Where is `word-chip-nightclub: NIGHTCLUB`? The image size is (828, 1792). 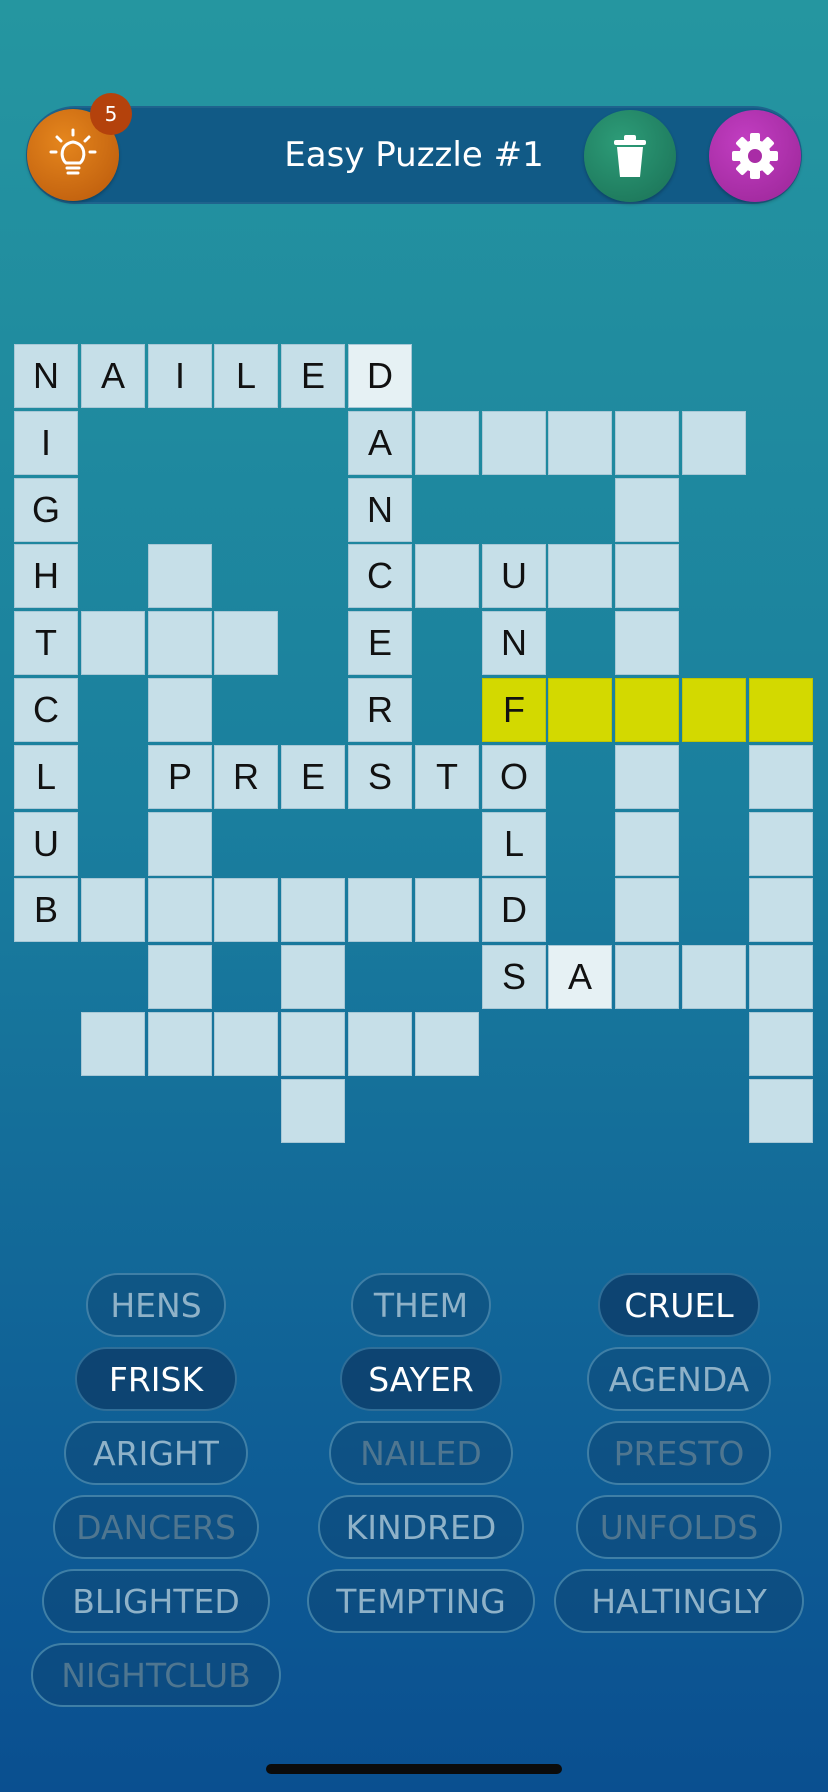 word-chip-nightclub: NIGHTCLUB is located at coordinates (156, 1675).